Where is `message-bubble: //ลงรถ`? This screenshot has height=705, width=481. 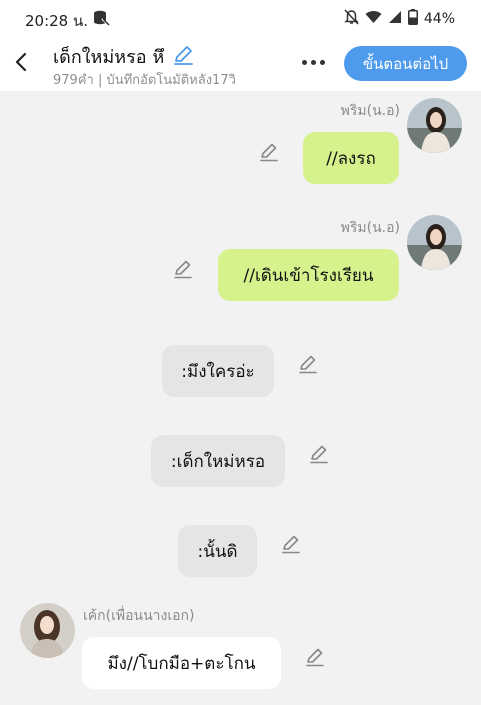 message-bubble: //ลงรถ is located at coordinates (351, 158).